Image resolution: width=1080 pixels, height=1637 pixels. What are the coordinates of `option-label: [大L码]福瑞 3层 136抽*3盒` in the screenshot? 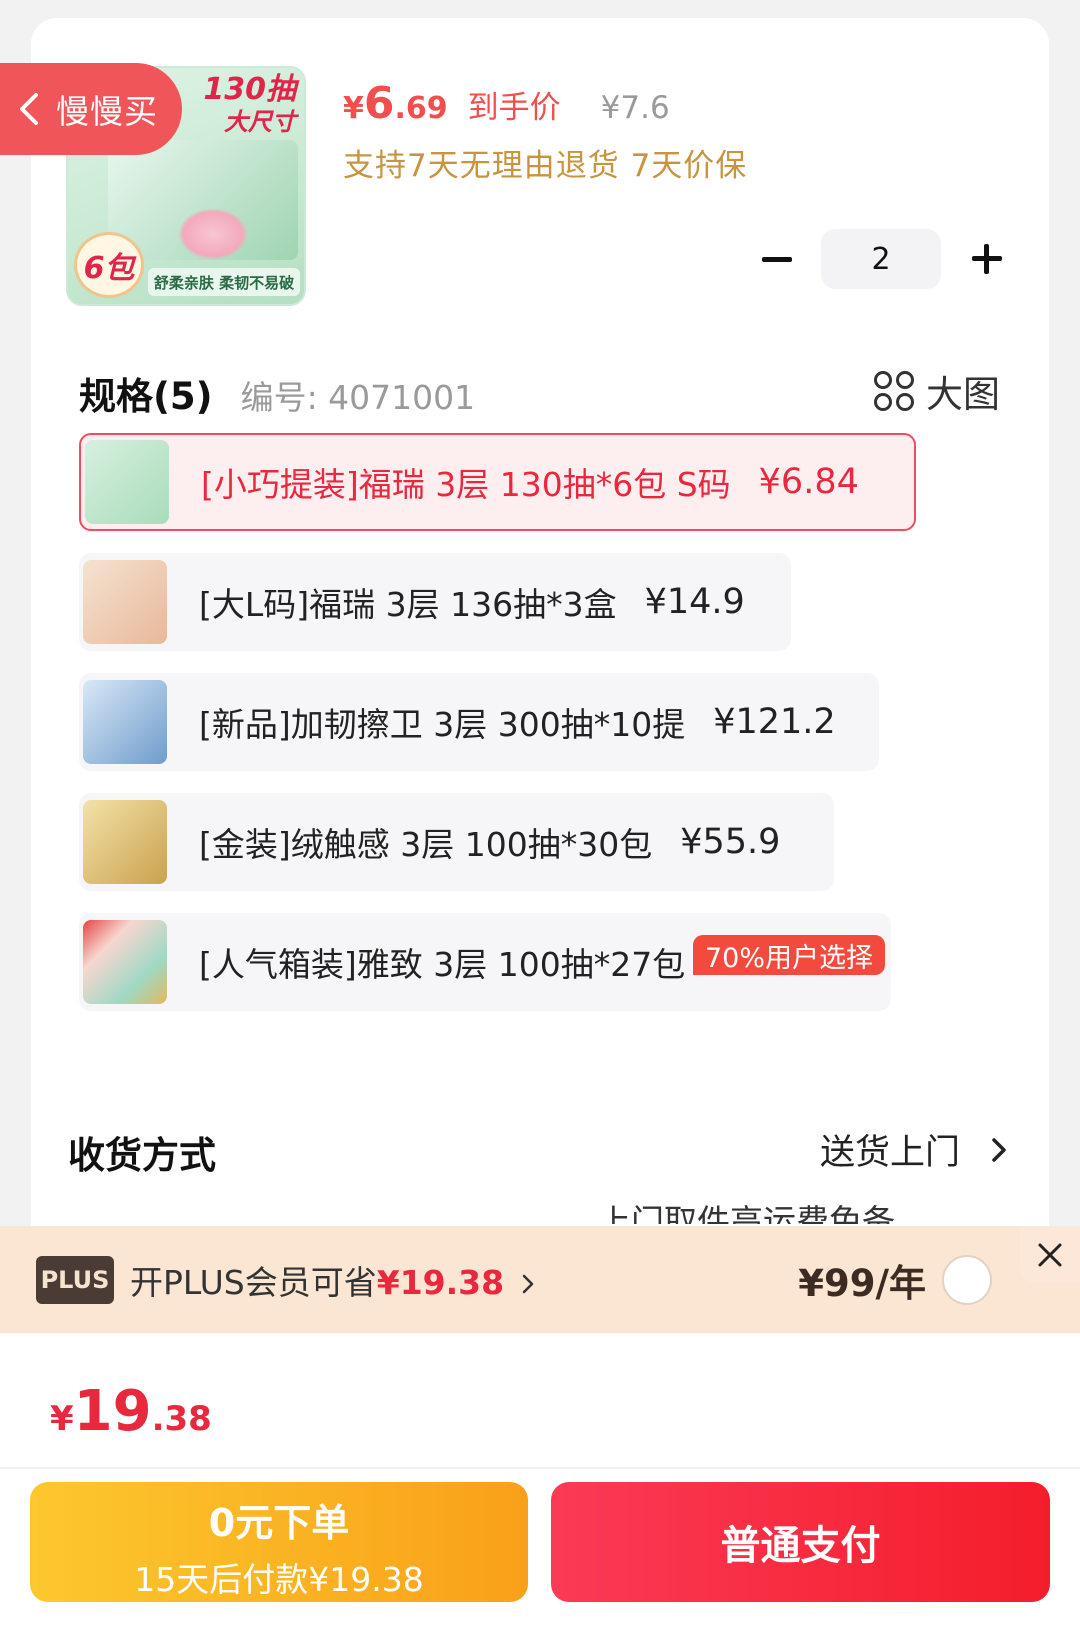 It's located at (408, 604).